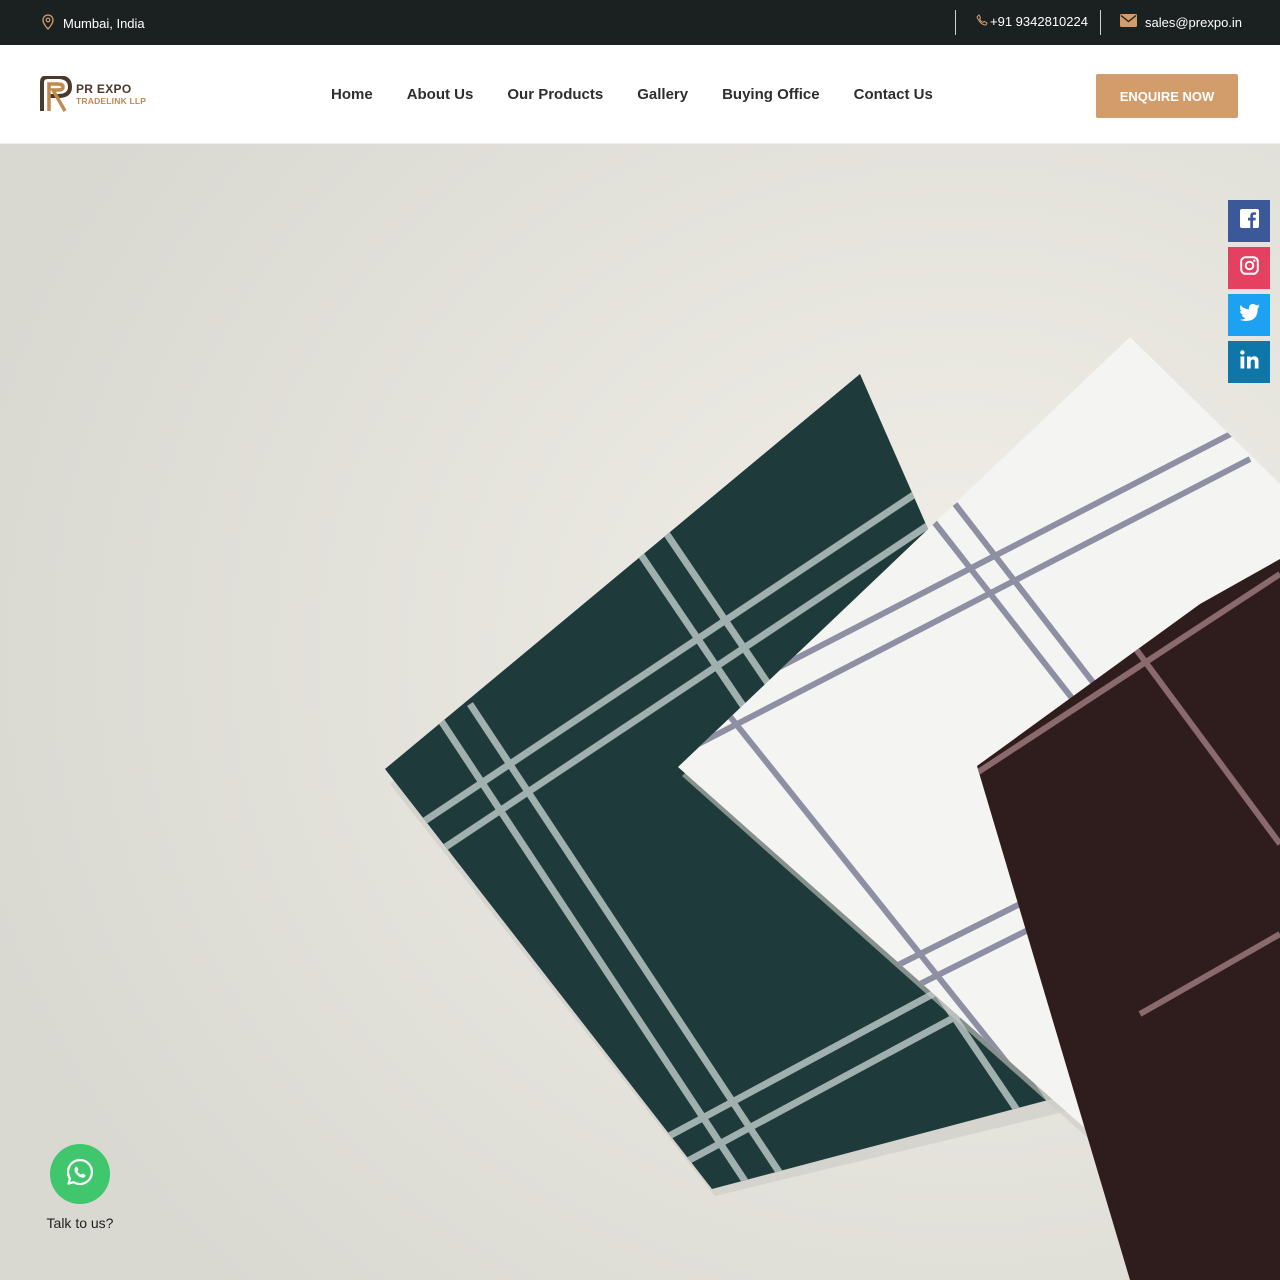  I want to click on linkedin-icon, so click(1249, 362).